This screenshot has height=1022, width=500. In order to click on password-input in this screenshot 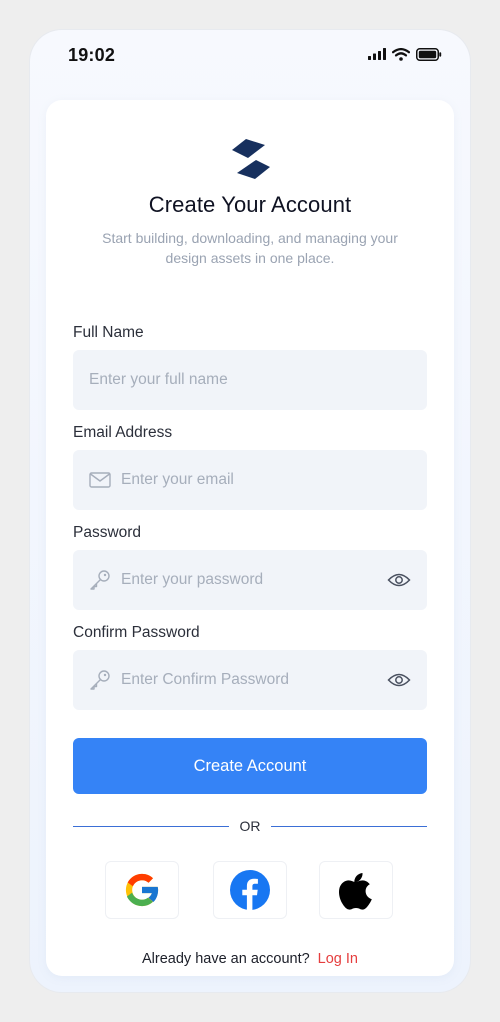, I will do `click(250, 580)`.